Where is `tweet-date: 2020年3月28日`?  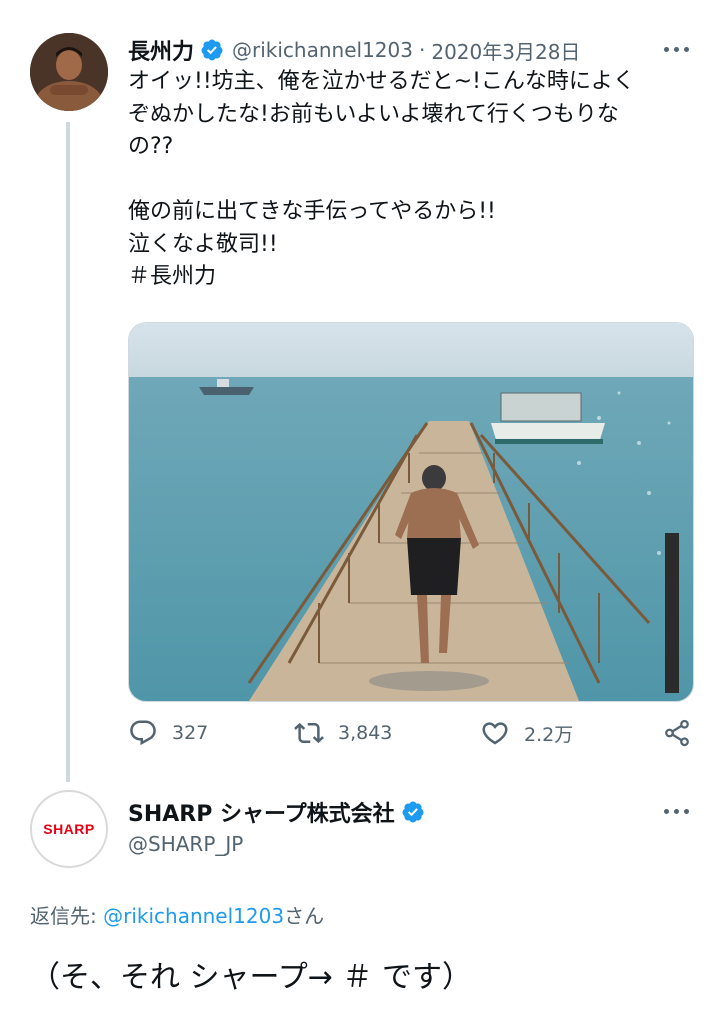 tweet-date: 2020年3月28日 is located at coordinates (505, 50).